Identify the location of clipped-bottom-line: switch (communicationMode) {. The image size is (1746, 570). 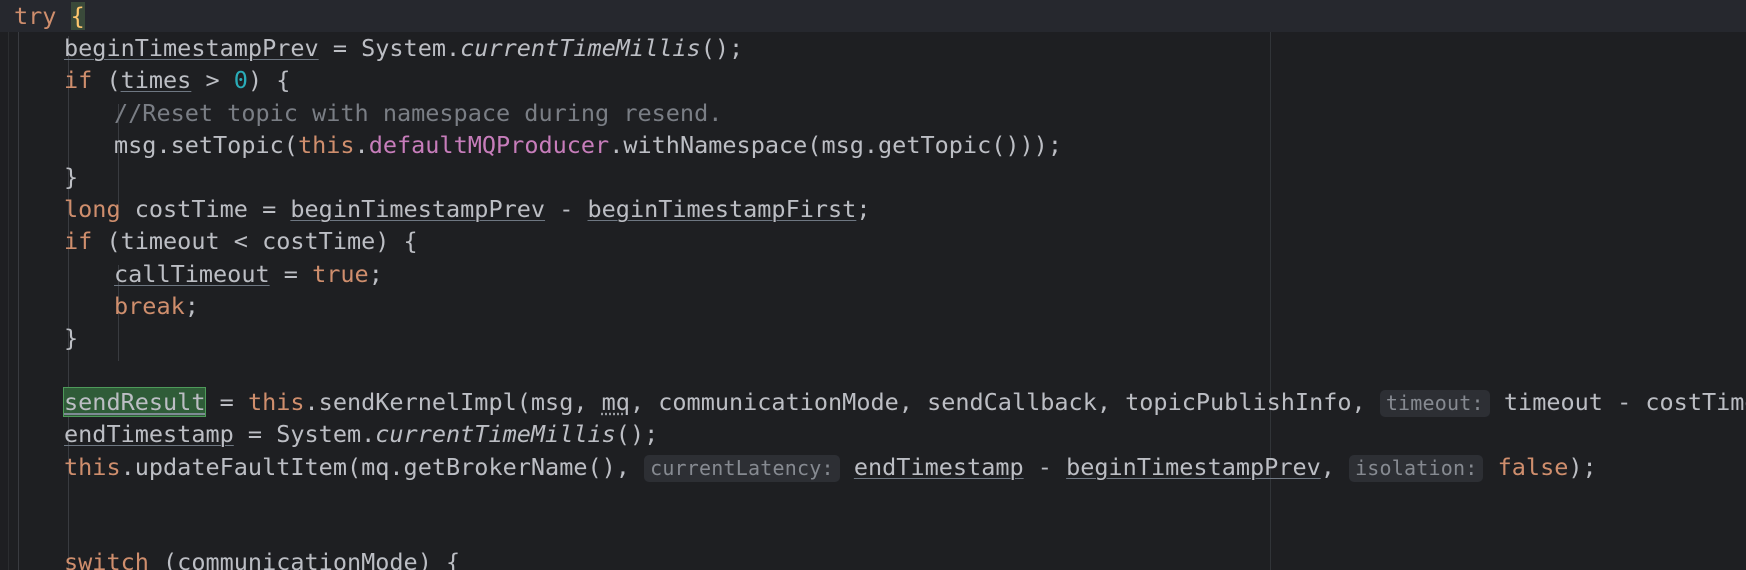
(873, 558).